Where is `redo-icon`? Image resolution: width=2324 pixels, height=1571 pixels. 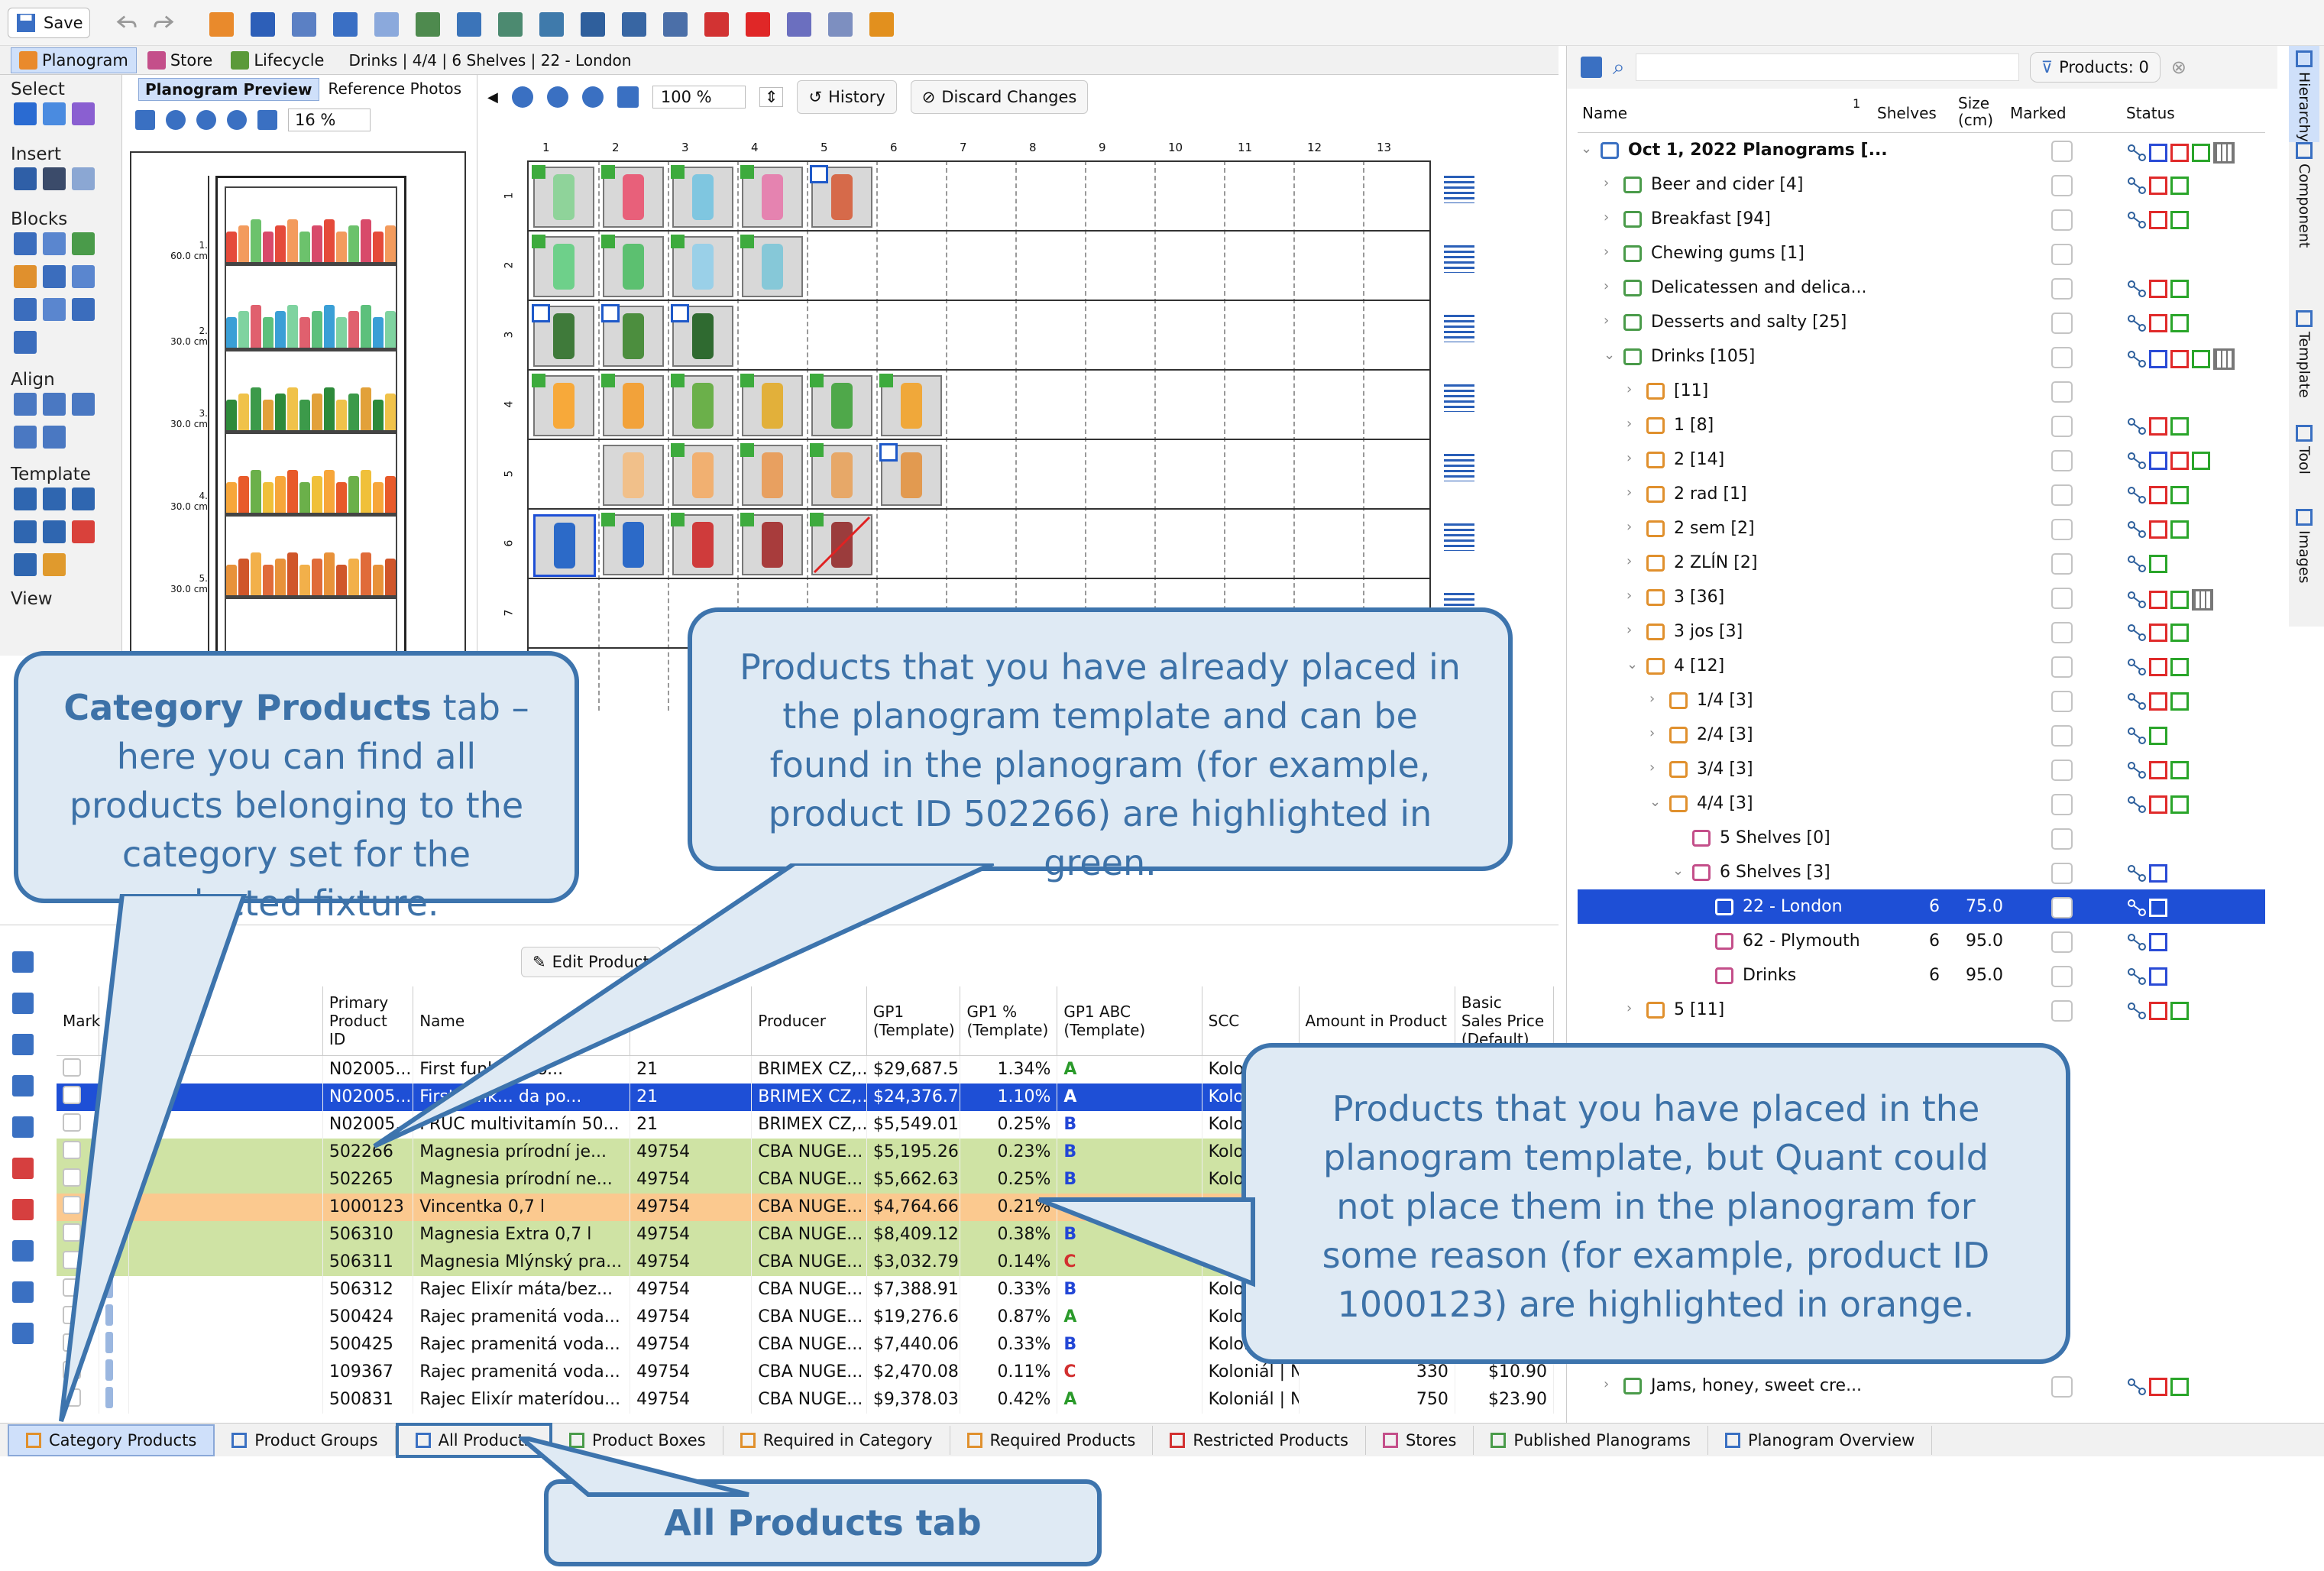
redo-icon is located at coordinates (163, 23).